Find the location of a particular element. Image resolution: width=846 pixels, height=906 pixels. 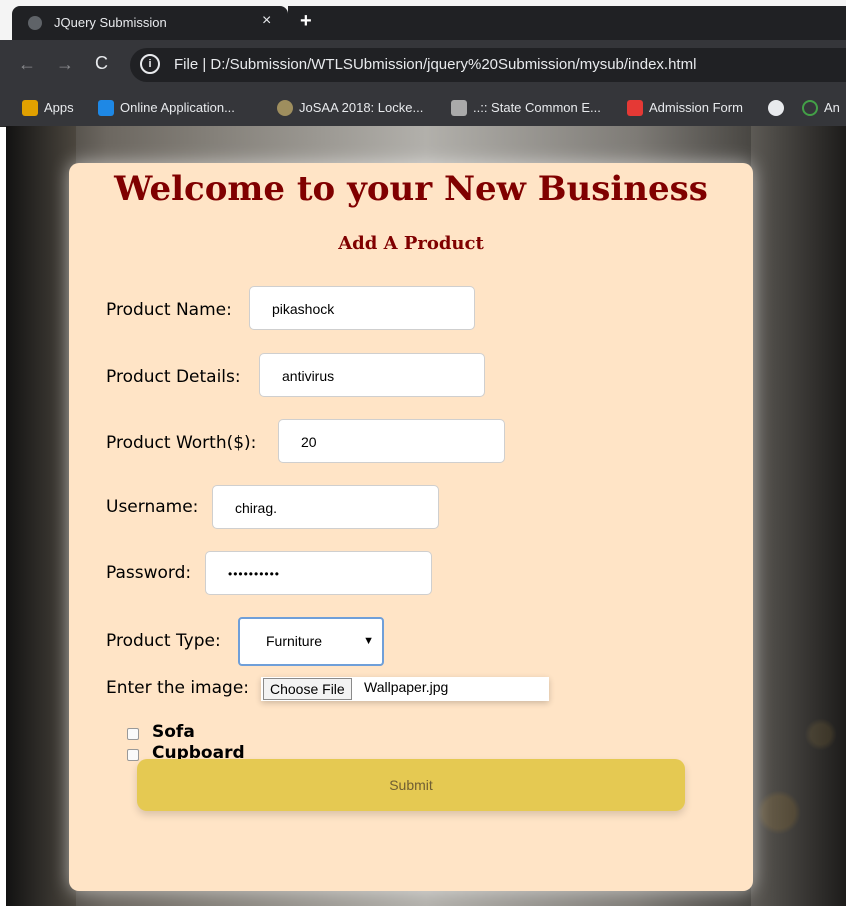

product-name-input: pikashock is located at coordinates (362, 308).